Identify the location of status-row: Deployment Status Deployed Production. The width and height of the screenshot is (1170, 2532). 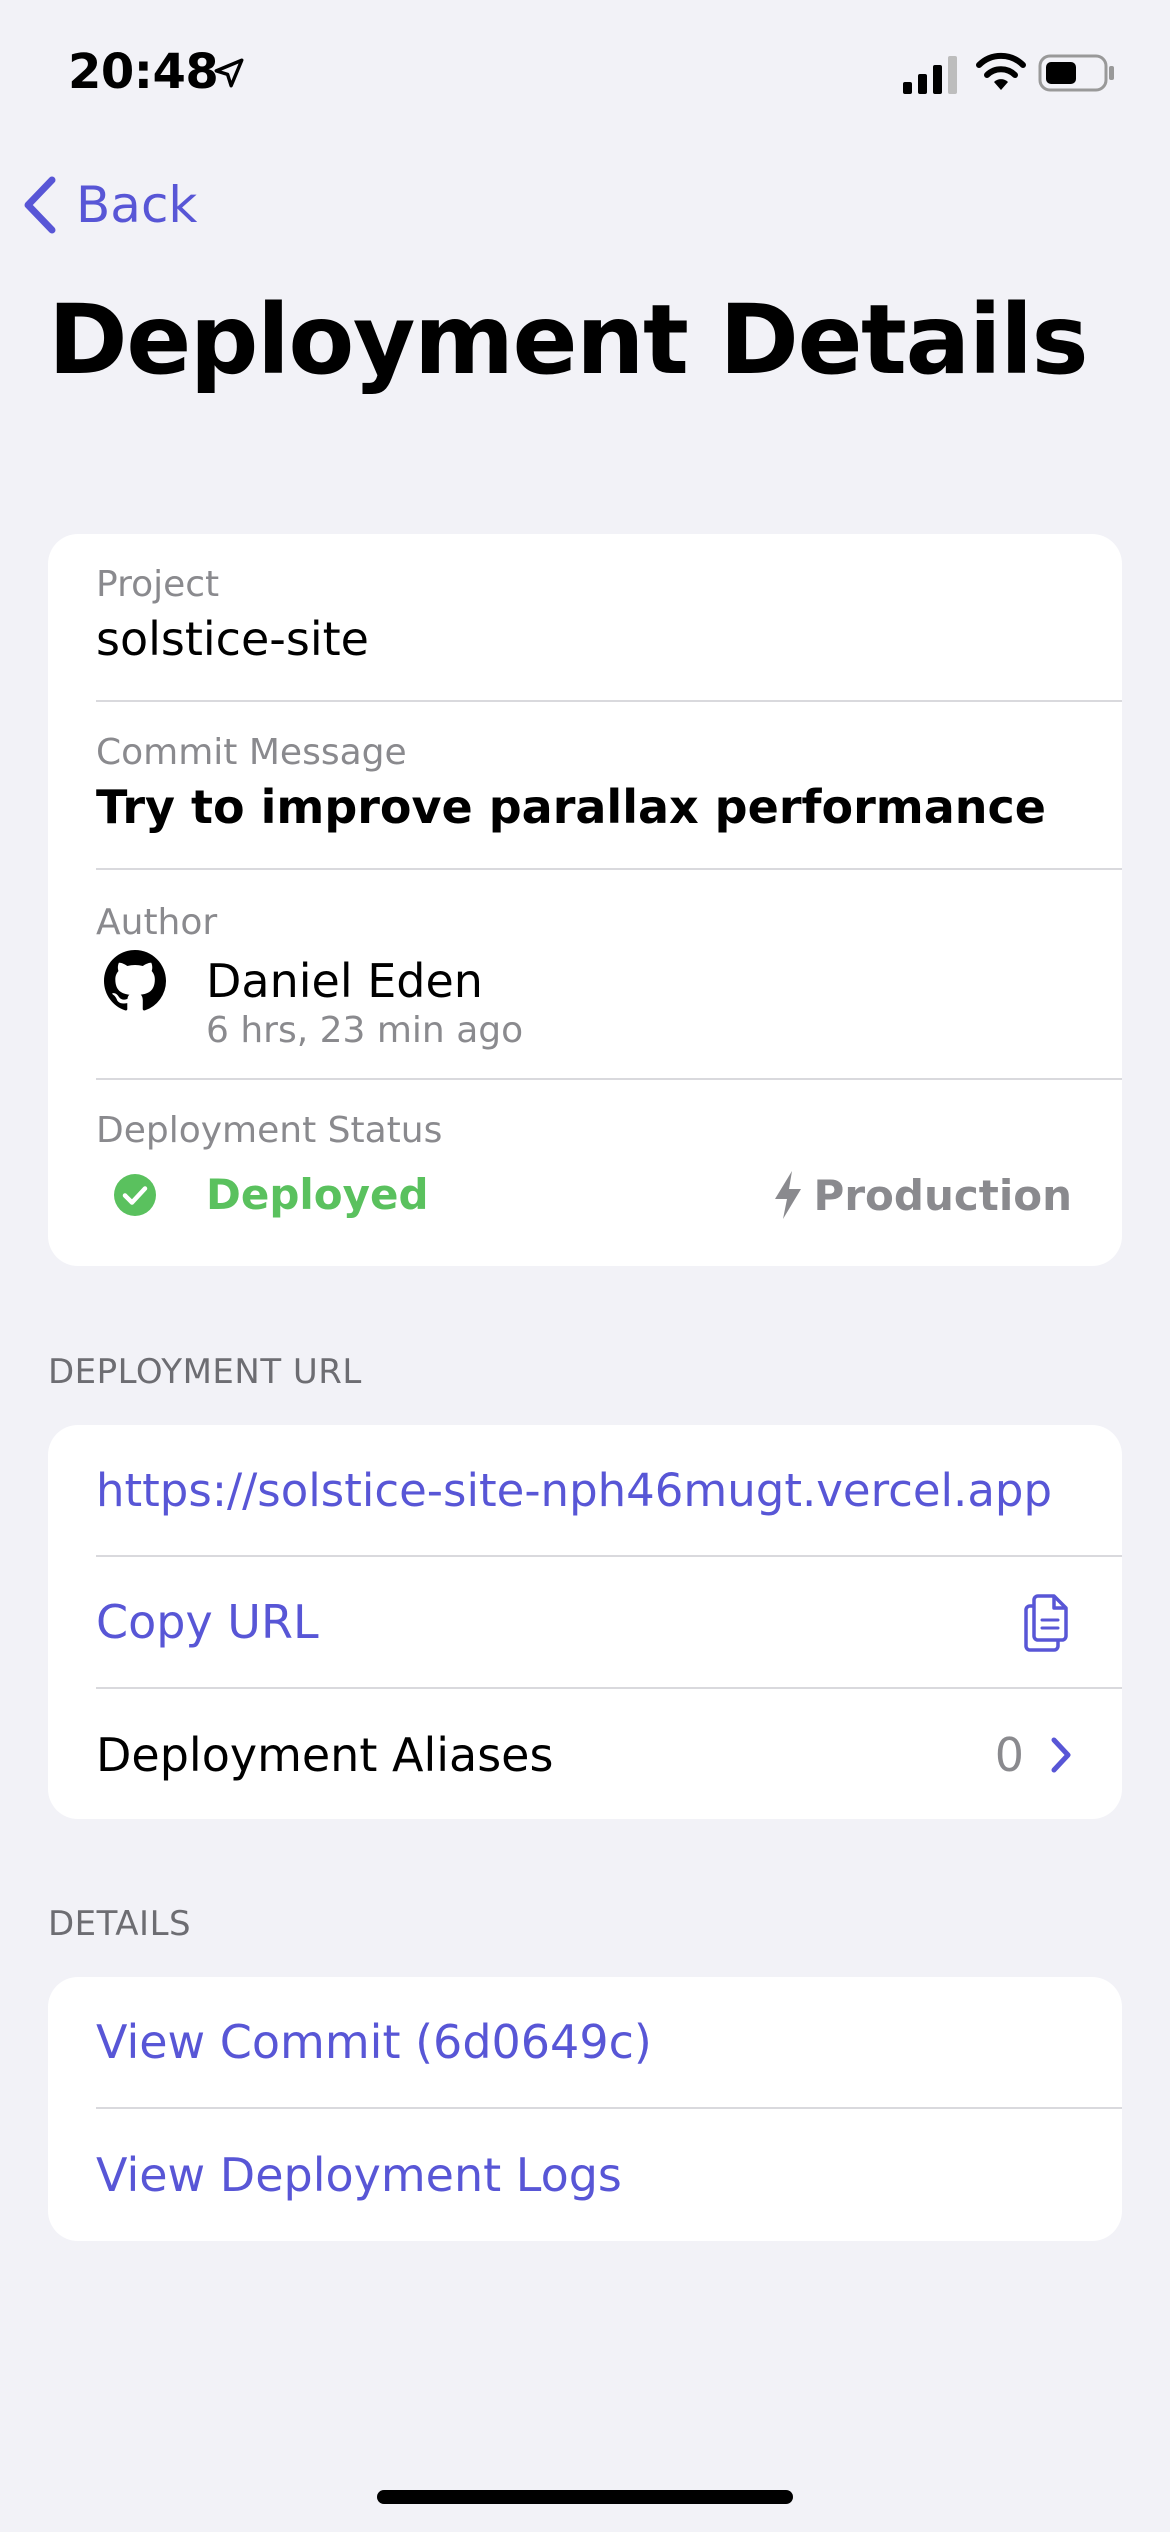
(609, 1173).